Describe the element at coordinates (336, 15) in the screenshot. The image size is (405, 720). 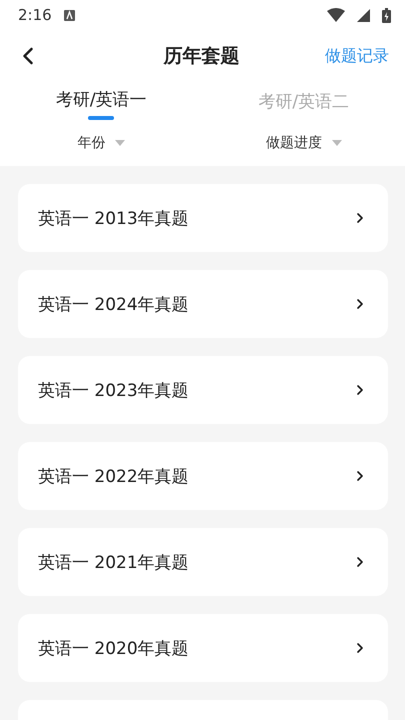
I see `wifi-icon` at that location.